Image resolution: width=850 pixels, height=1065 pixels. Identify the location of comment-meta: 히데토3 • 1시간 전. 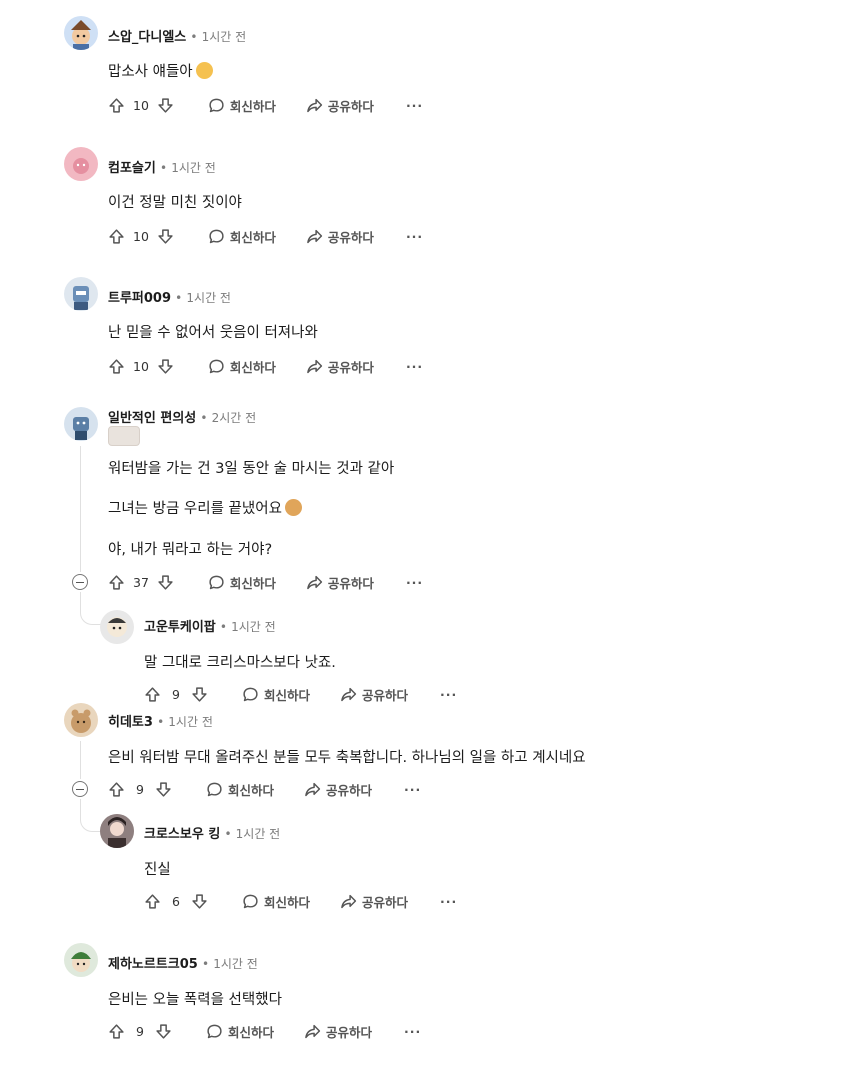
(160, 722).